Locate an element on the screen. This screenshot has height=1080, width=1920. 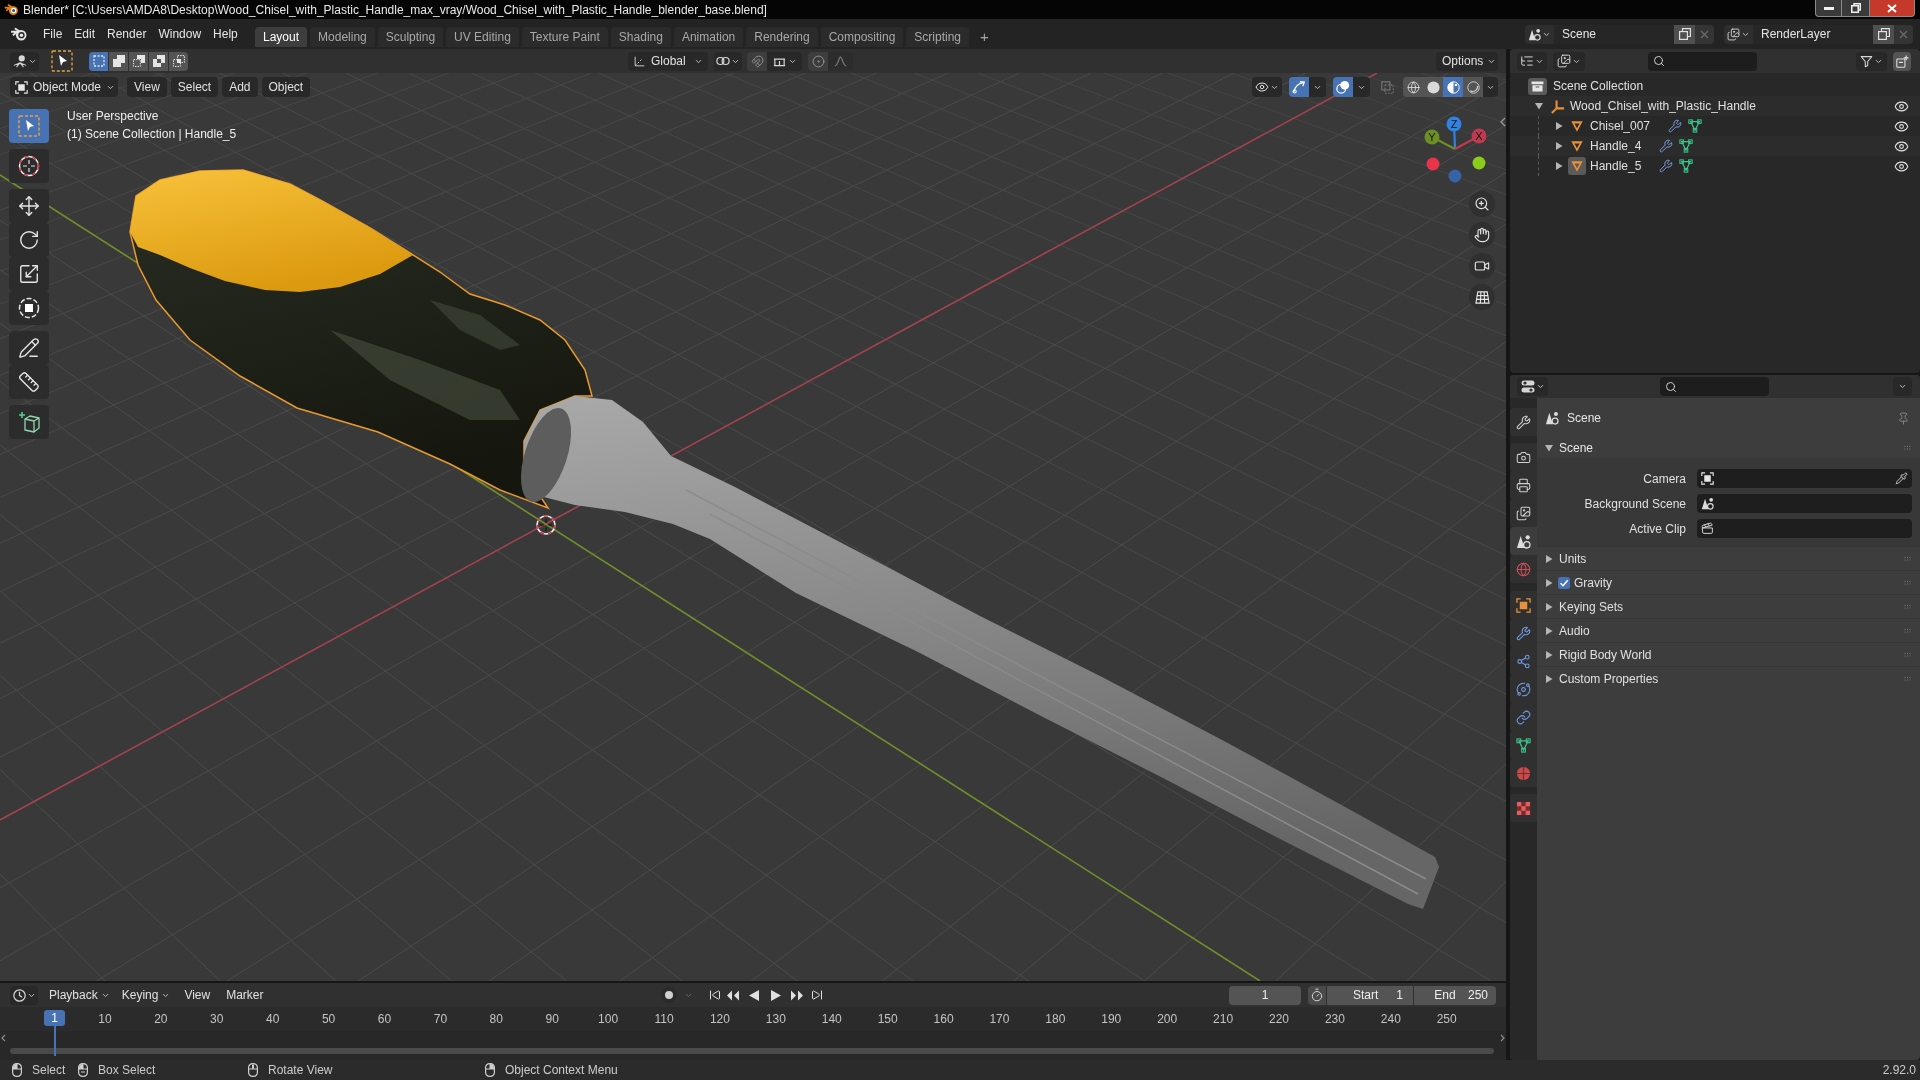
current-frame-field: 1 is located at coordinates (1265, 995).